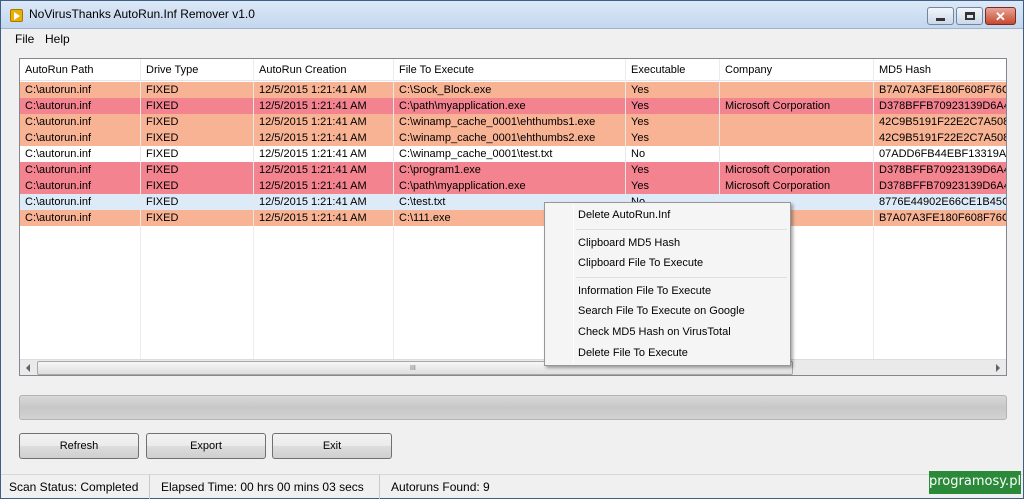 The width and height of the screenshot is (1024, 499). I want to click on column-header-file-to-execute: File To Execute, so click(510, 70).